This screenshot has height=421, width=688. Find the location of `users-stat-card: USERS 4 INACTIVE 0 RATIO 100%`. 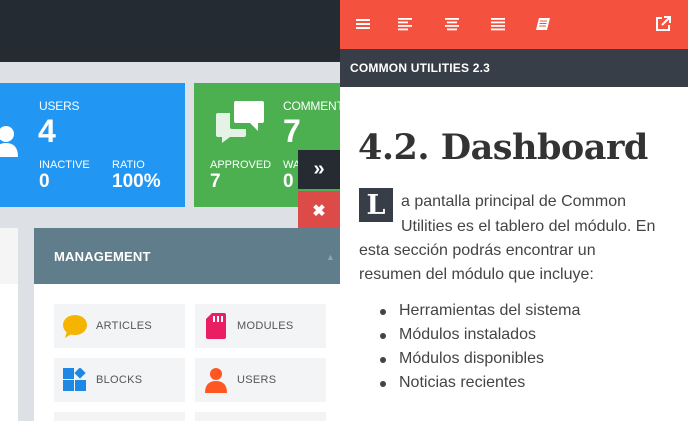

users-stat-card: USERS 4 INACTIVE 0 RATIO 100% is located at coordinates (92, 145).